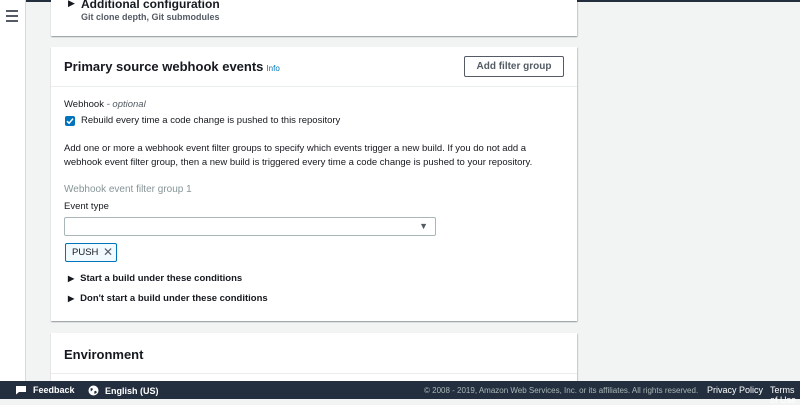  Describe the element at coordinates (108, 252) in the screenshot. I see `remove-token-icon: ✕` at that location.